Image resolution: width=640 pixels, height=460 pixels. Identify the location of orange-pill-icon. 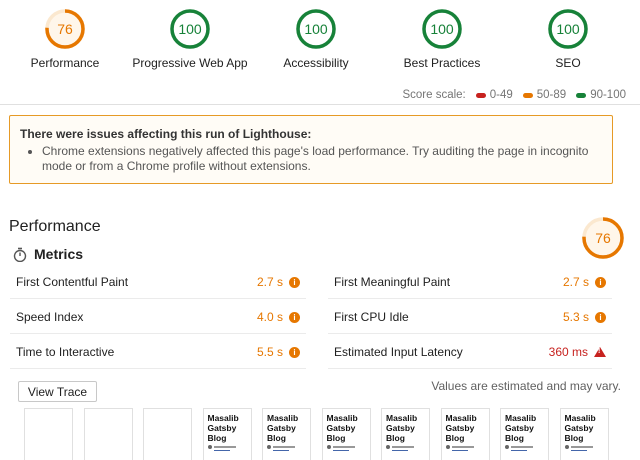
(527, 95).